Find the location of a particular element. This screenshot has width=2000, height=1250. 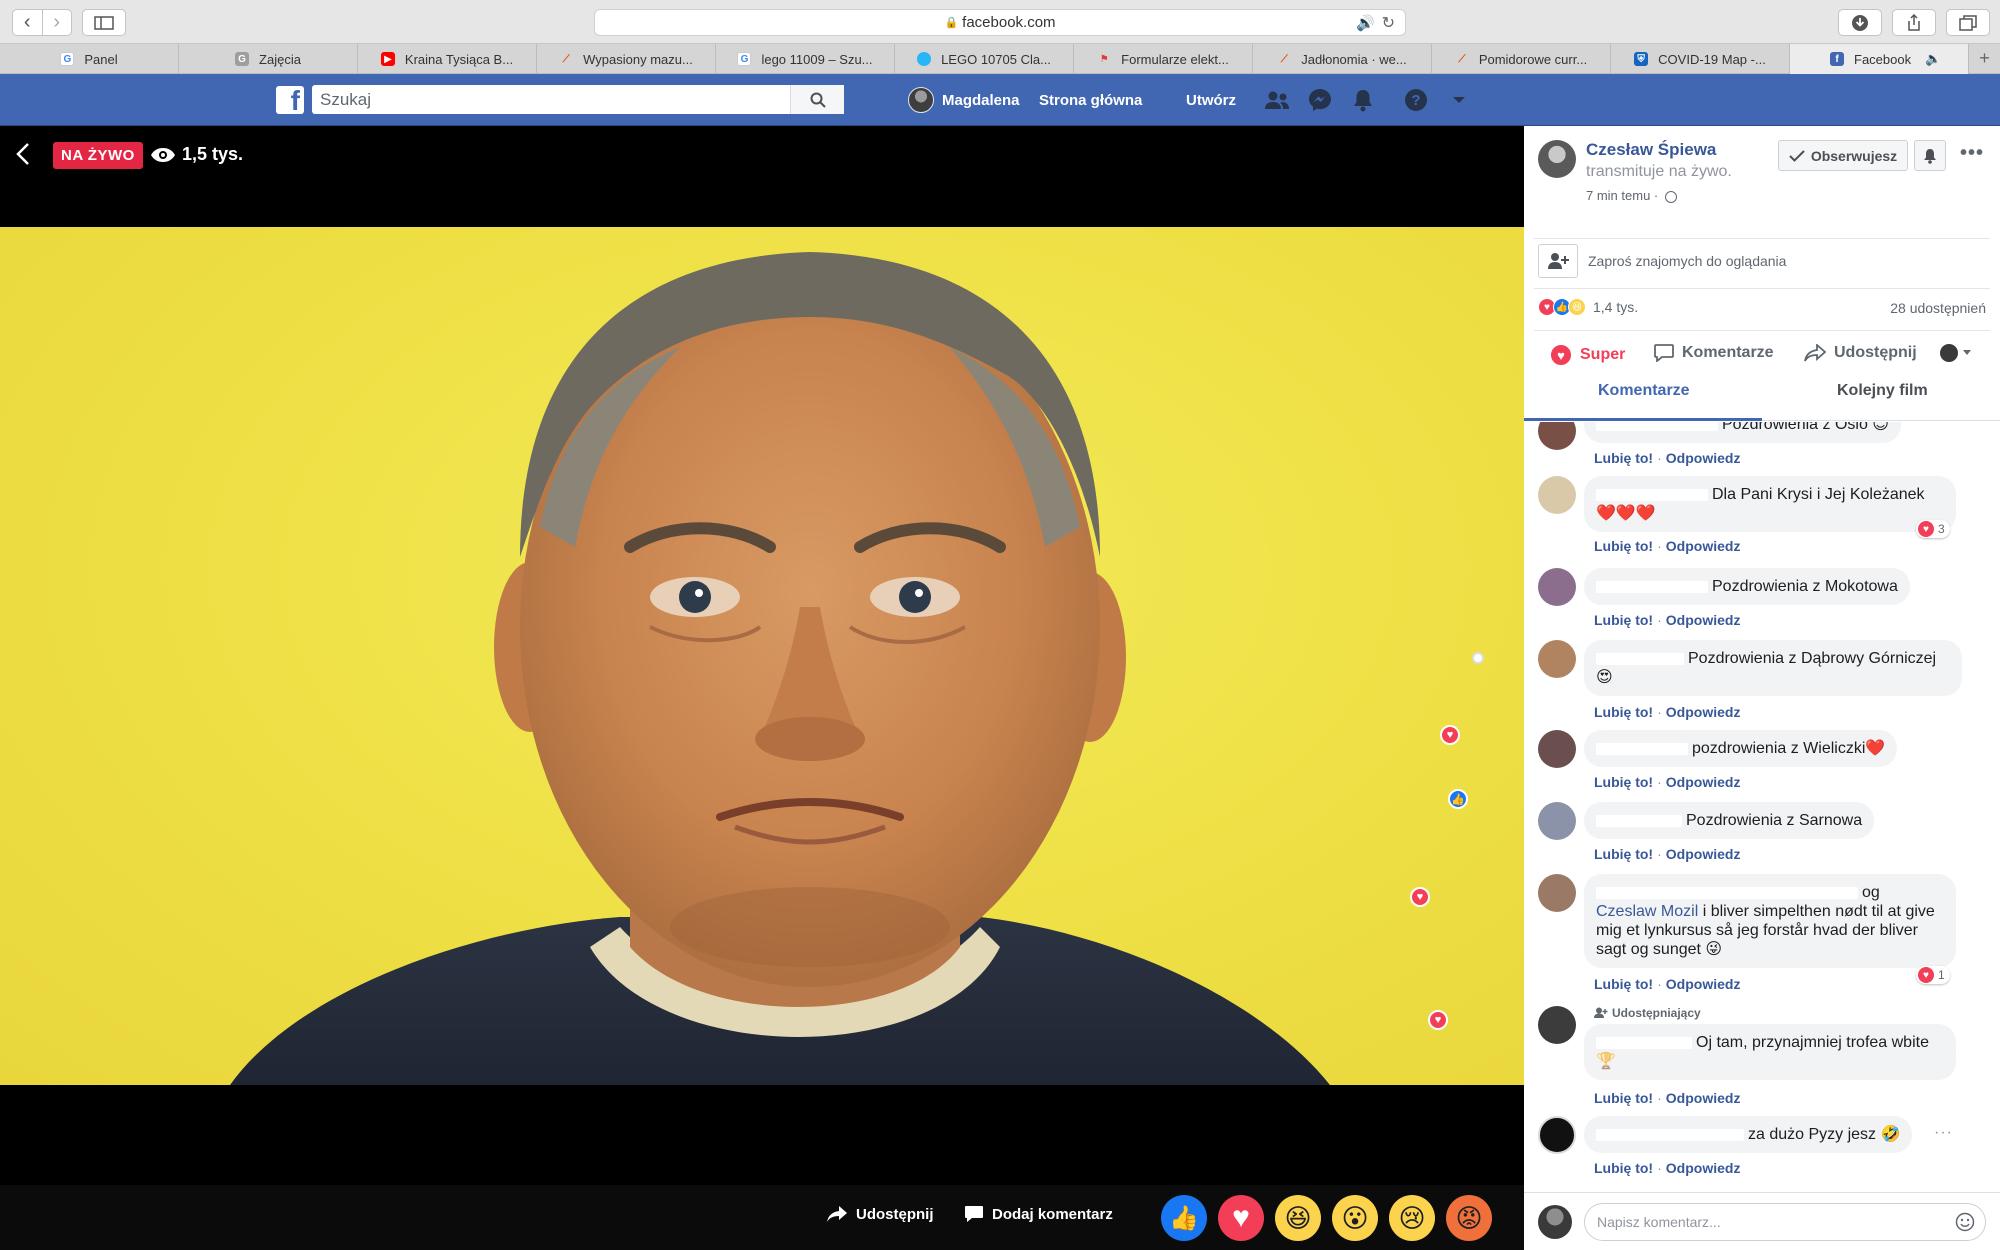

comment-mention: Czeslaw Mozil is located at coordinates (1647, 911).